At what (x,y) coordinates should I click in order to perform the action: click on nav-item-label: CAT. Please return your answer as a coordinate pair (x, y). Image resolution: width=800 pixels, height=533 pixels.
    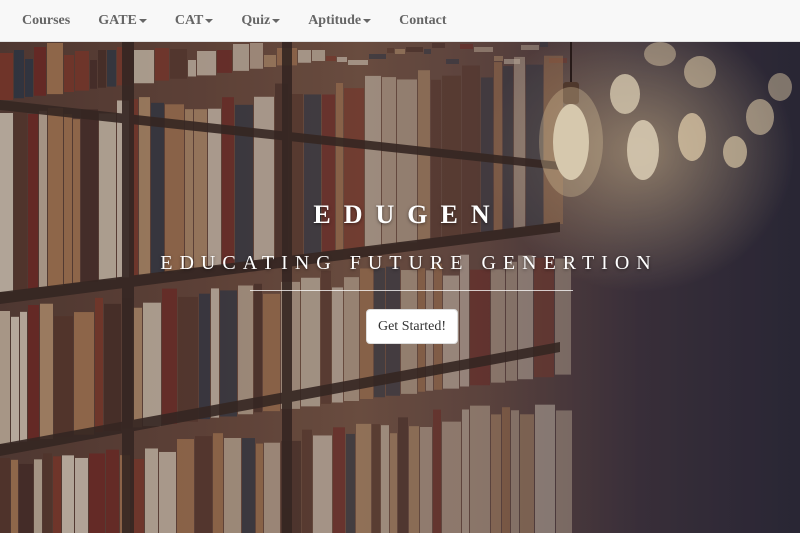
    Looking at the image, I should click on (189, 20).